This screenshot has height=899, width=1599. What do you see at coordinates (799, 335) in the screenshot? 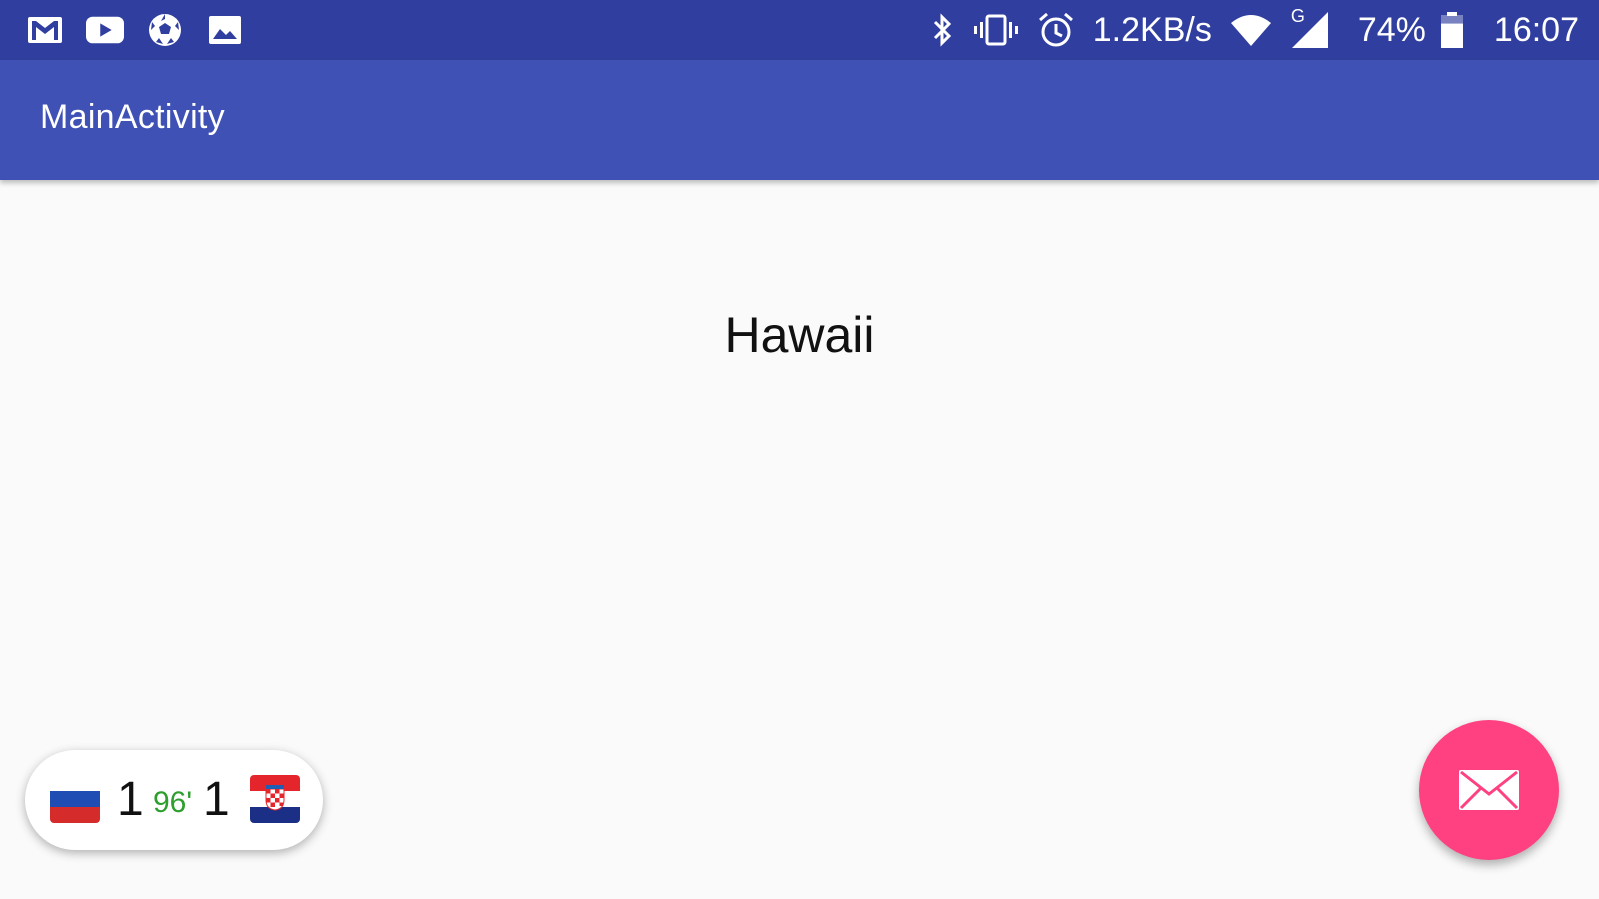
I see `main-text: Hawaii` at bounding box center [799, 335].